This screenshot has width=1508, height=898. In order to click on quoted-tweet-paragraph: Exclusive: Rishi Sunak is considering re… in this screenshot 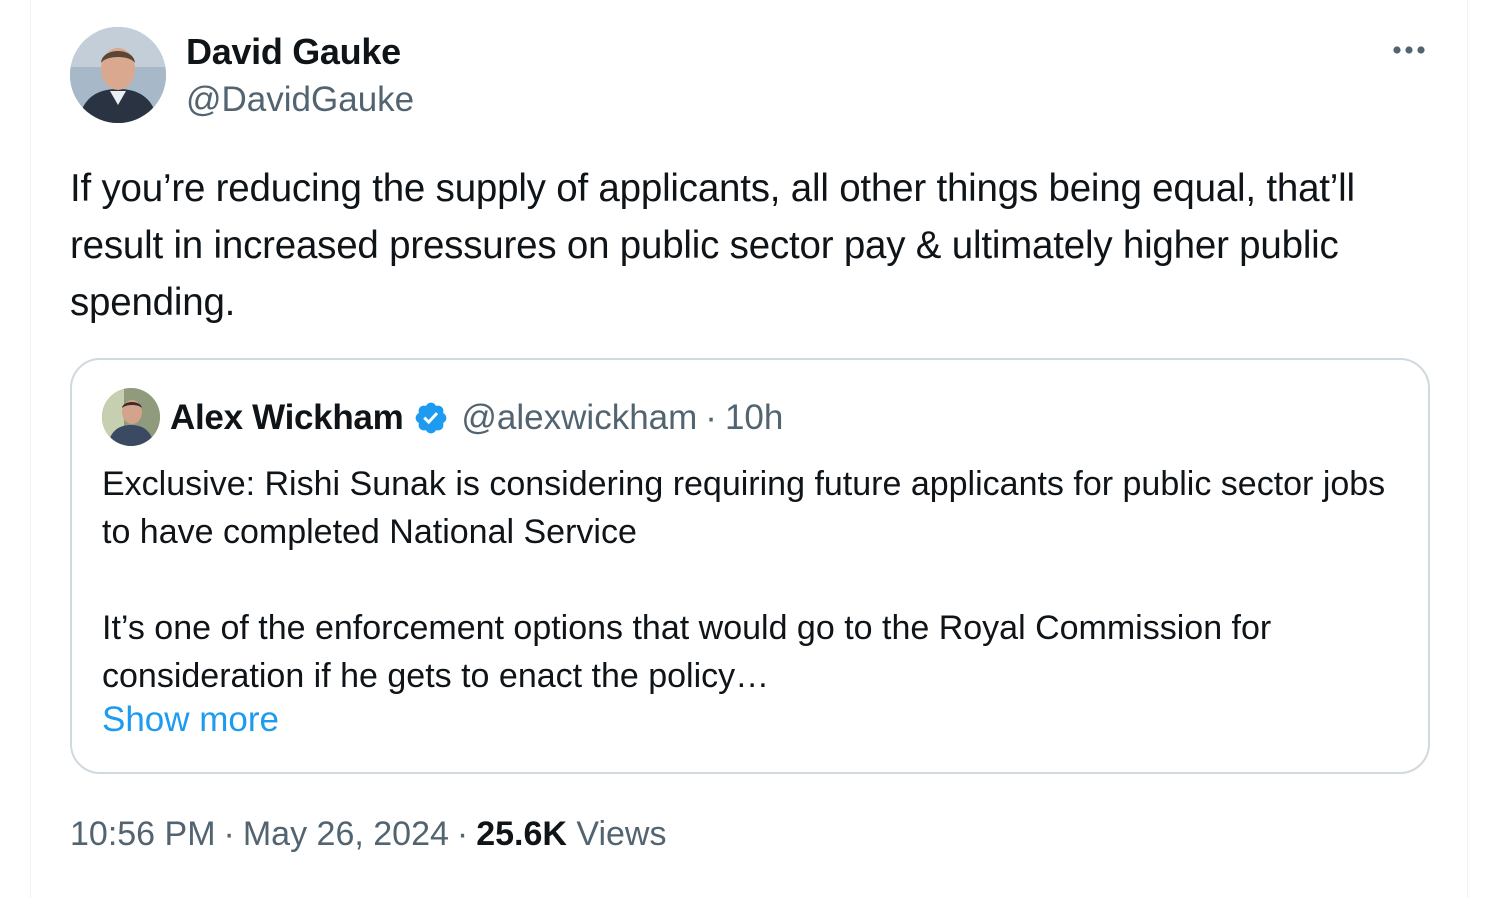, I will do `click(744, 508)`.